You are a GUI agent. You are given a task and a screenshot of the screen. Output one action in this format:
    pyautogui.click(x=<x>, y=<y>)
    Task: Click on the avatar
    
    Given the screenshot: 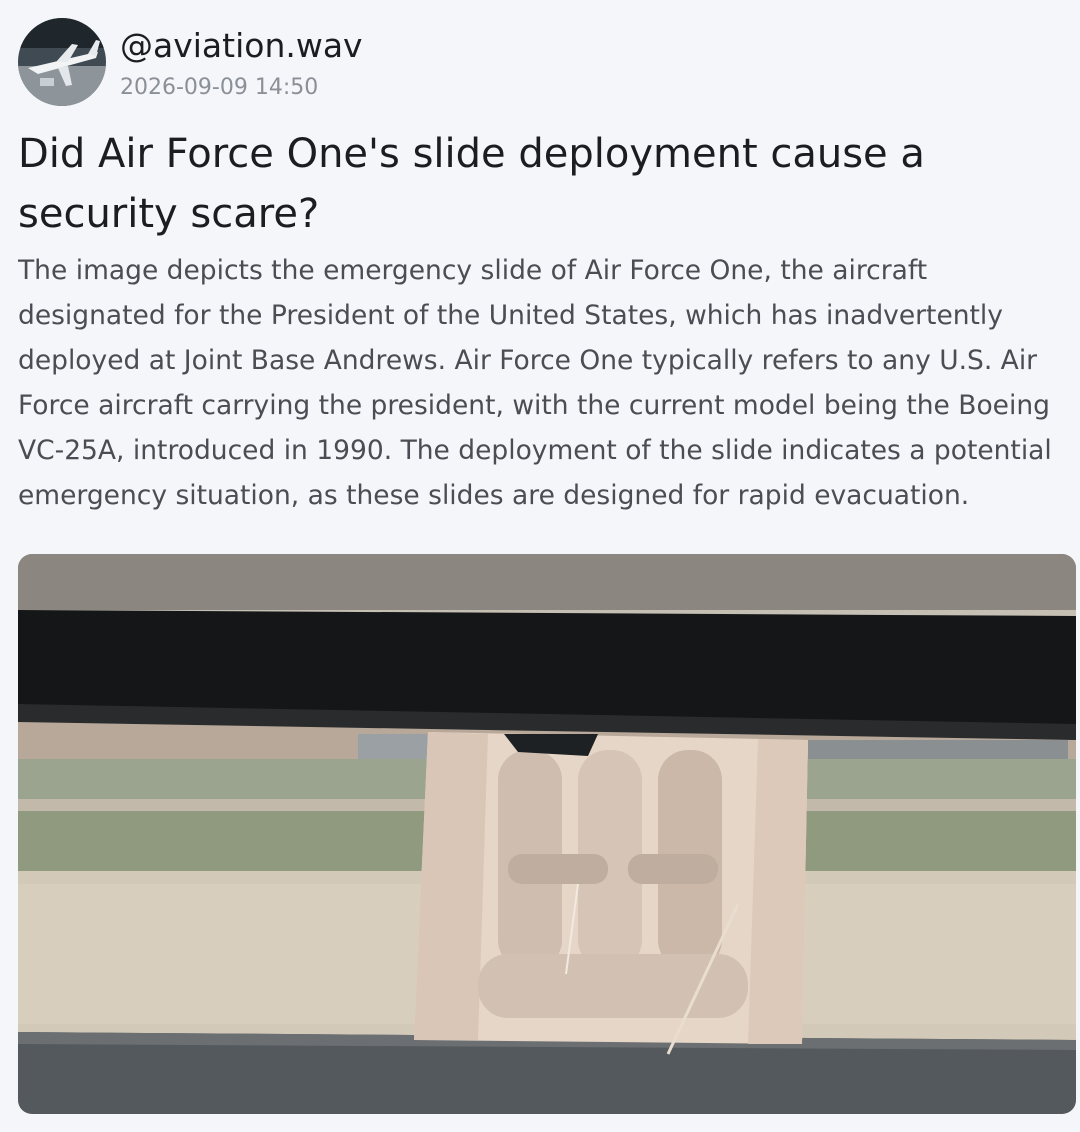 What is the action you would take?
    pyautogui.click(x=62, y=62)
    